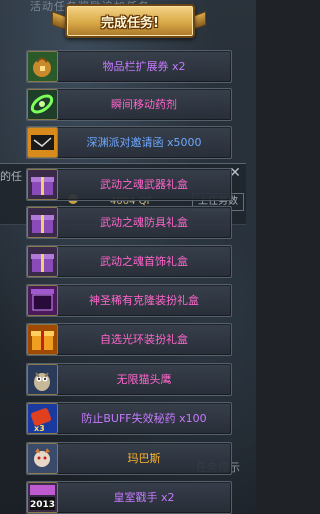  Describe the element at coordinates (144, 142) in the screenshot. I see `reward-label: 深渊派对邀请函 x5000` at that location.